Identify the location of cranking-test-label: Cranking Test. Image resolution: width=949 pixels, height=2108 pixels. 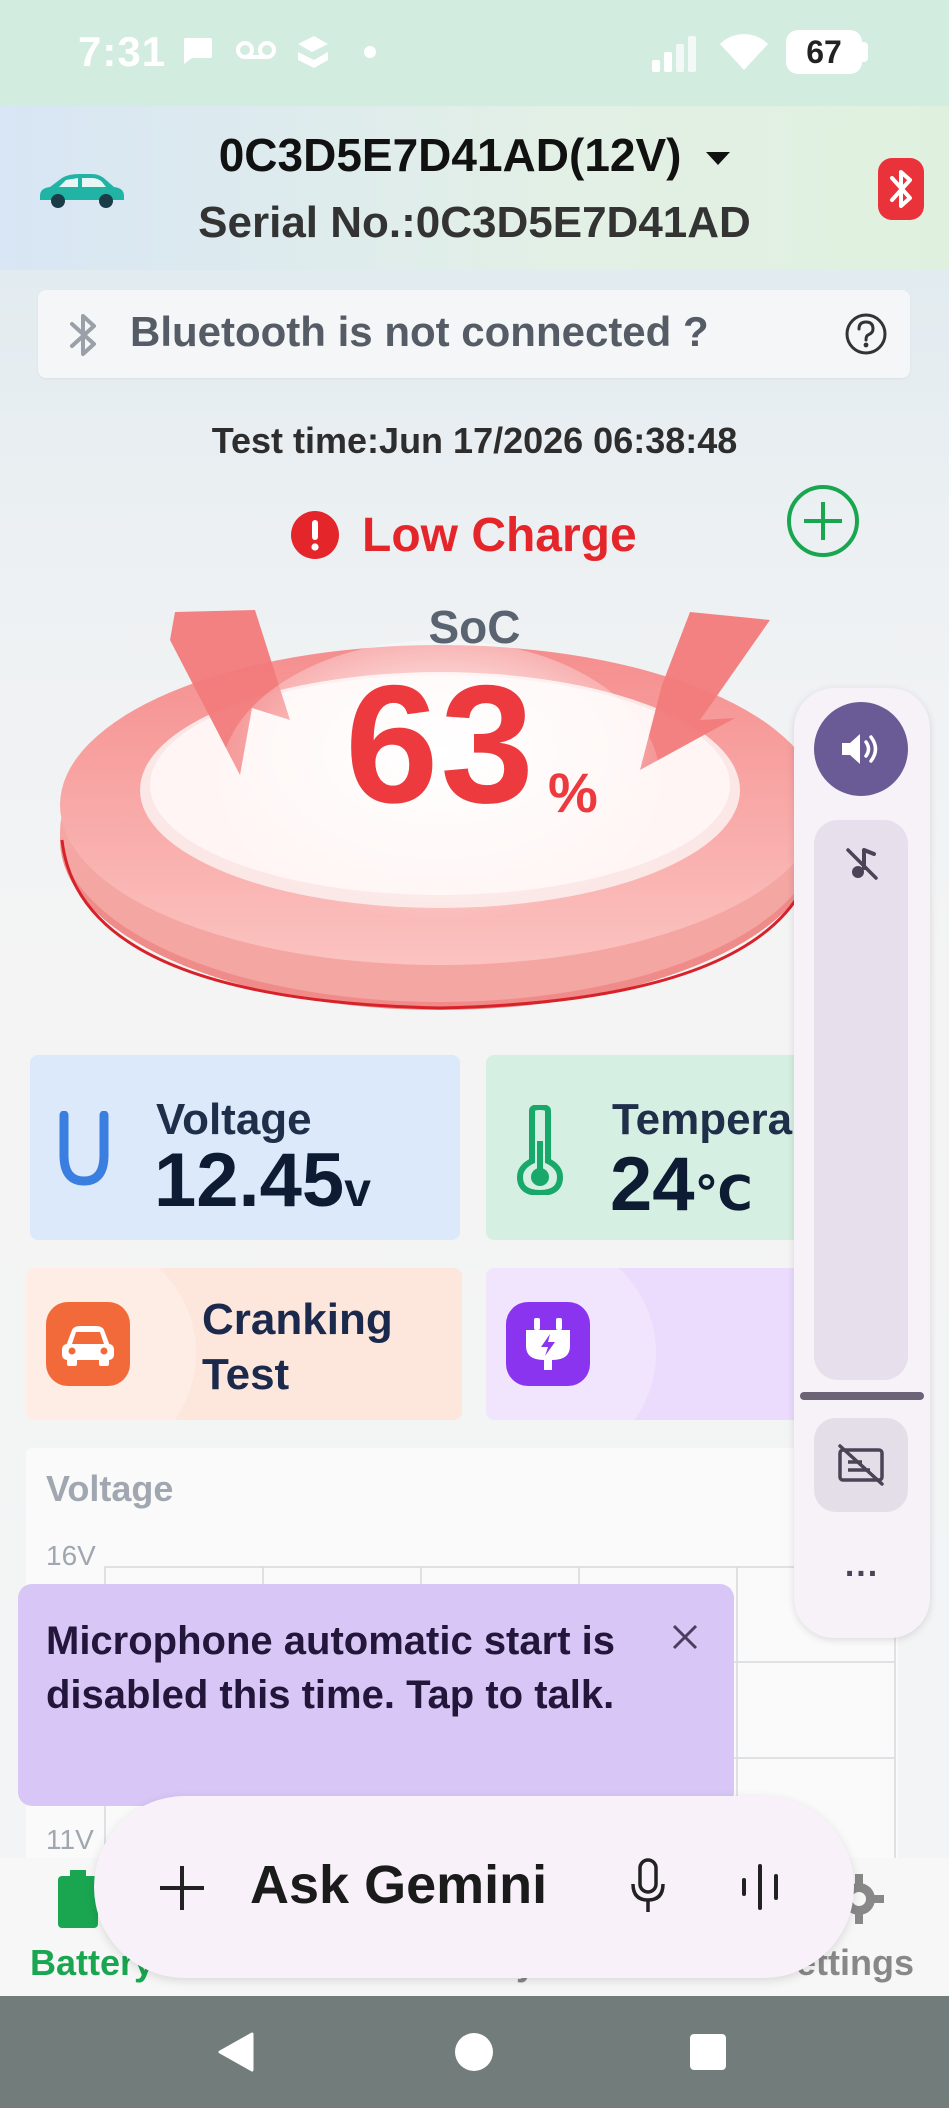
(297, 1347).